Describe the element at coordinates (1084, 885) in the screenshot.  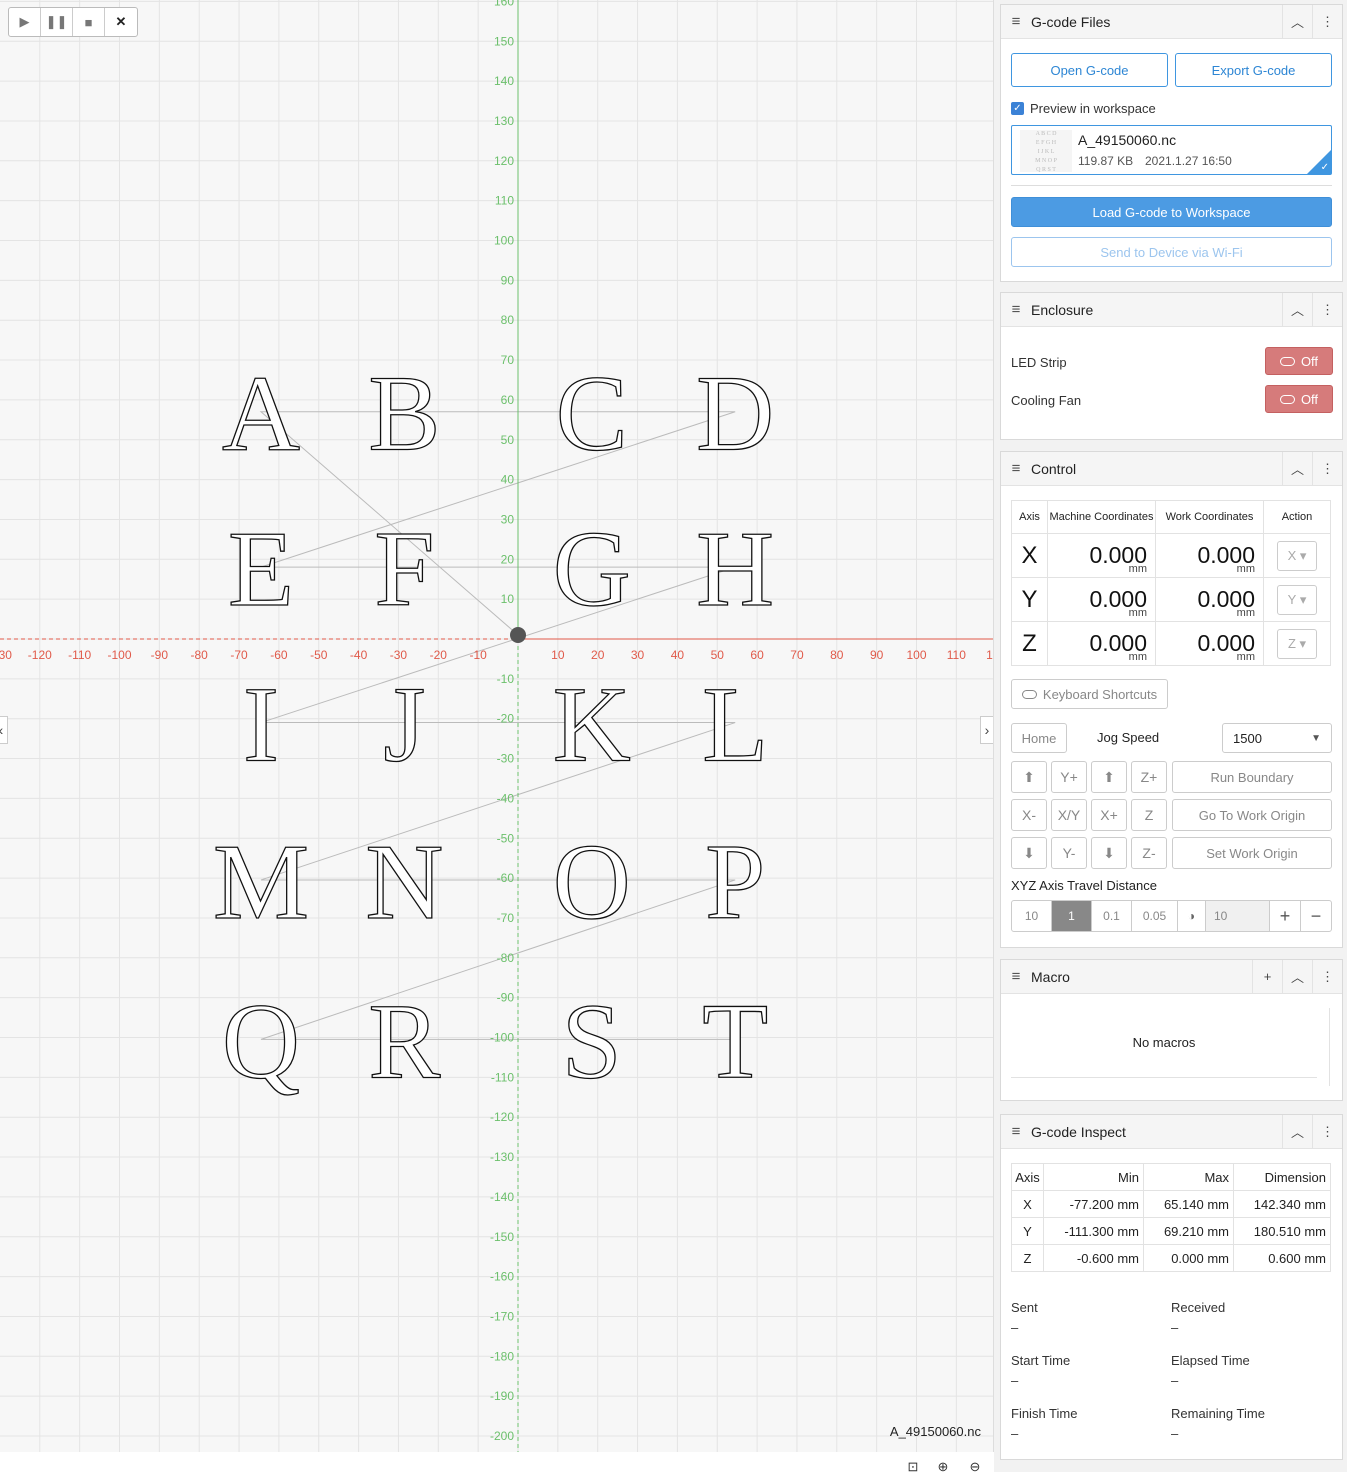
I see `travel-distance-label: XYZ Axis Travel Distance` at that location.